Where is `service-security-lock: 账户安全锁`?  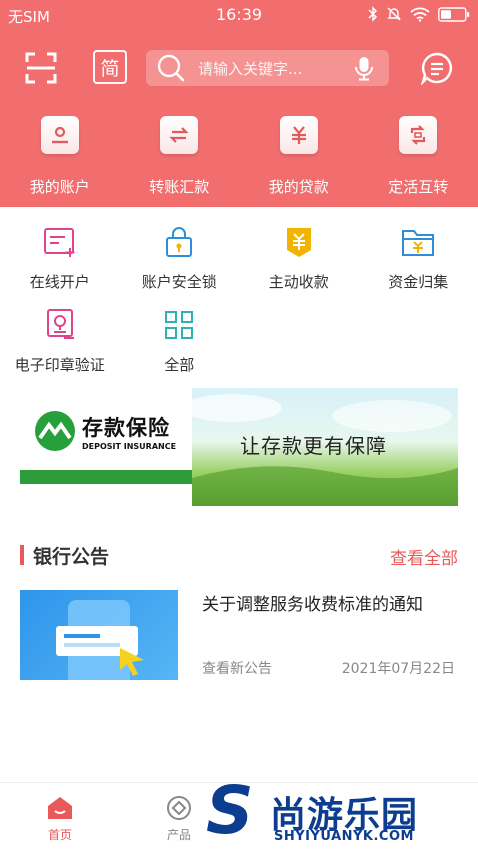
service-security-lock: 账户安全锁 is located at coordinates (180, 258).